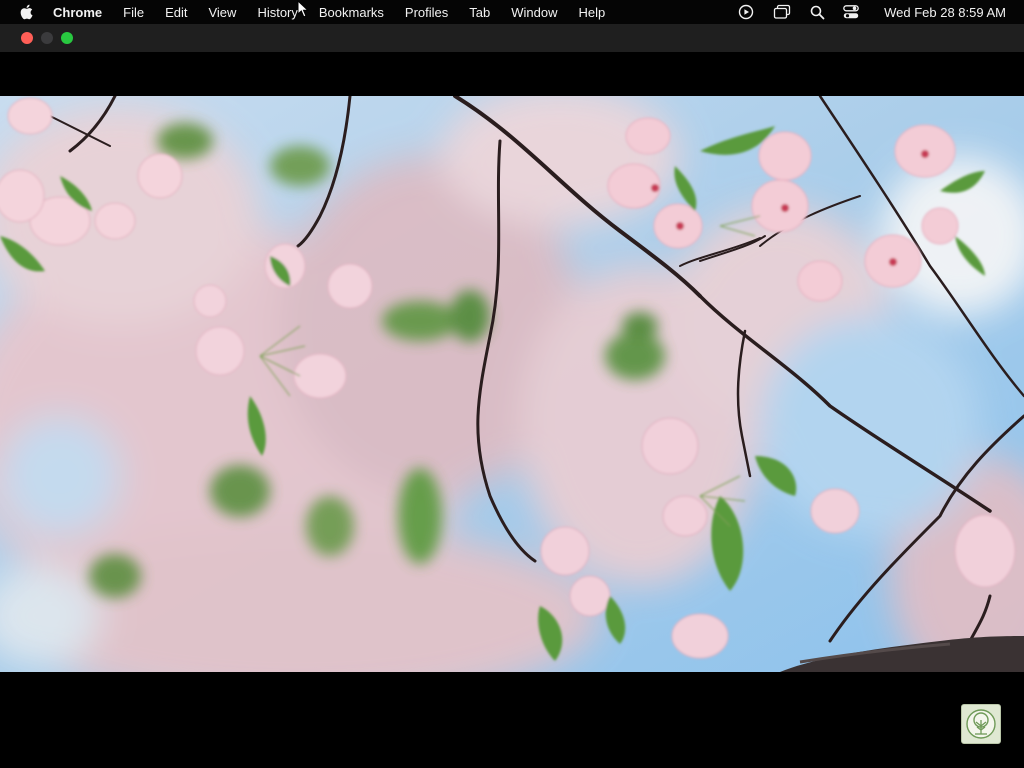  What do you see at coordinates (27, 38) in the screenshot?
I see `window-close-button` at bounding box center [27, 38].